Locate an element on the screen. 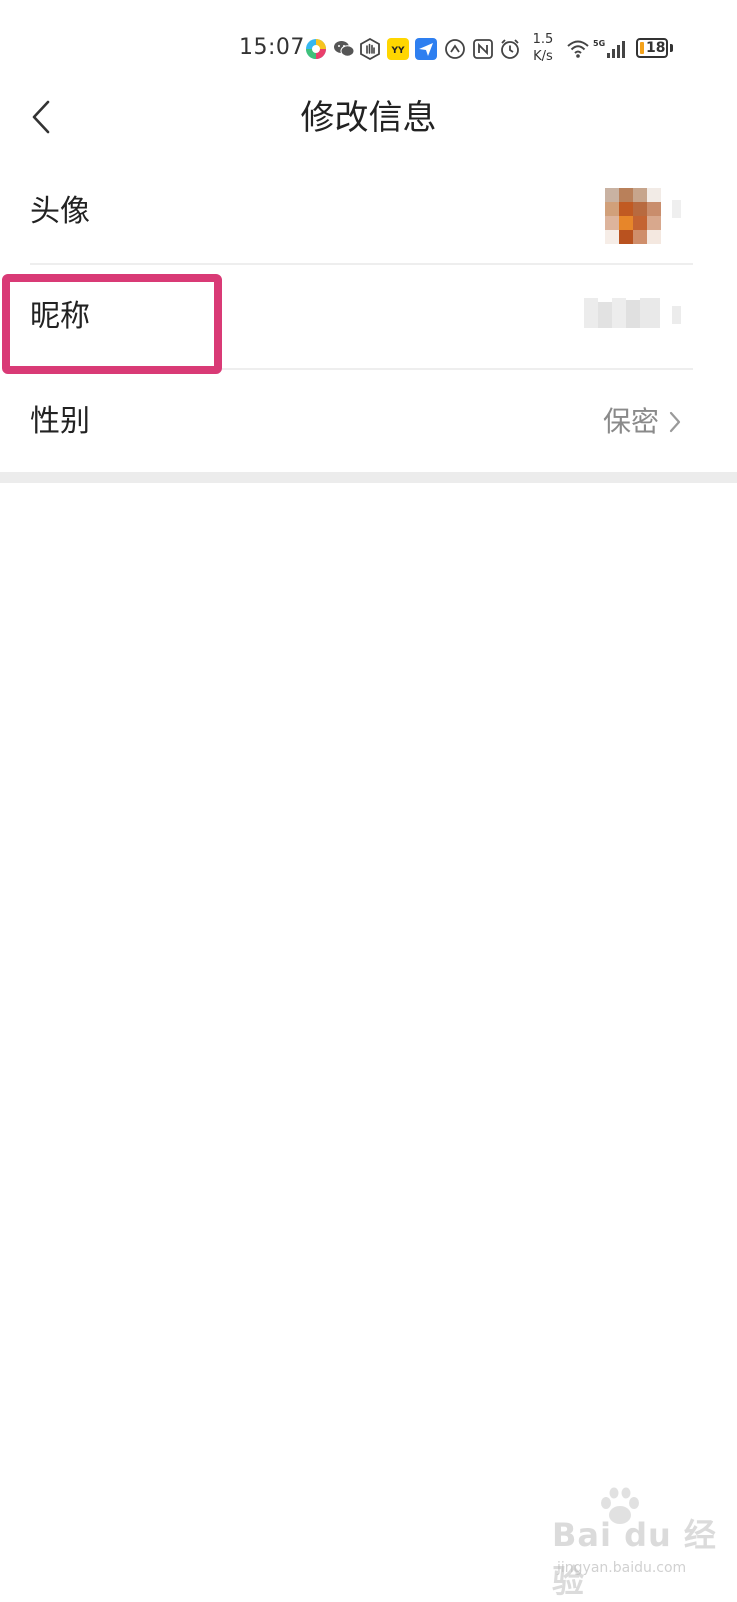  yy-icon: YY is located at coordinates (398, 49).